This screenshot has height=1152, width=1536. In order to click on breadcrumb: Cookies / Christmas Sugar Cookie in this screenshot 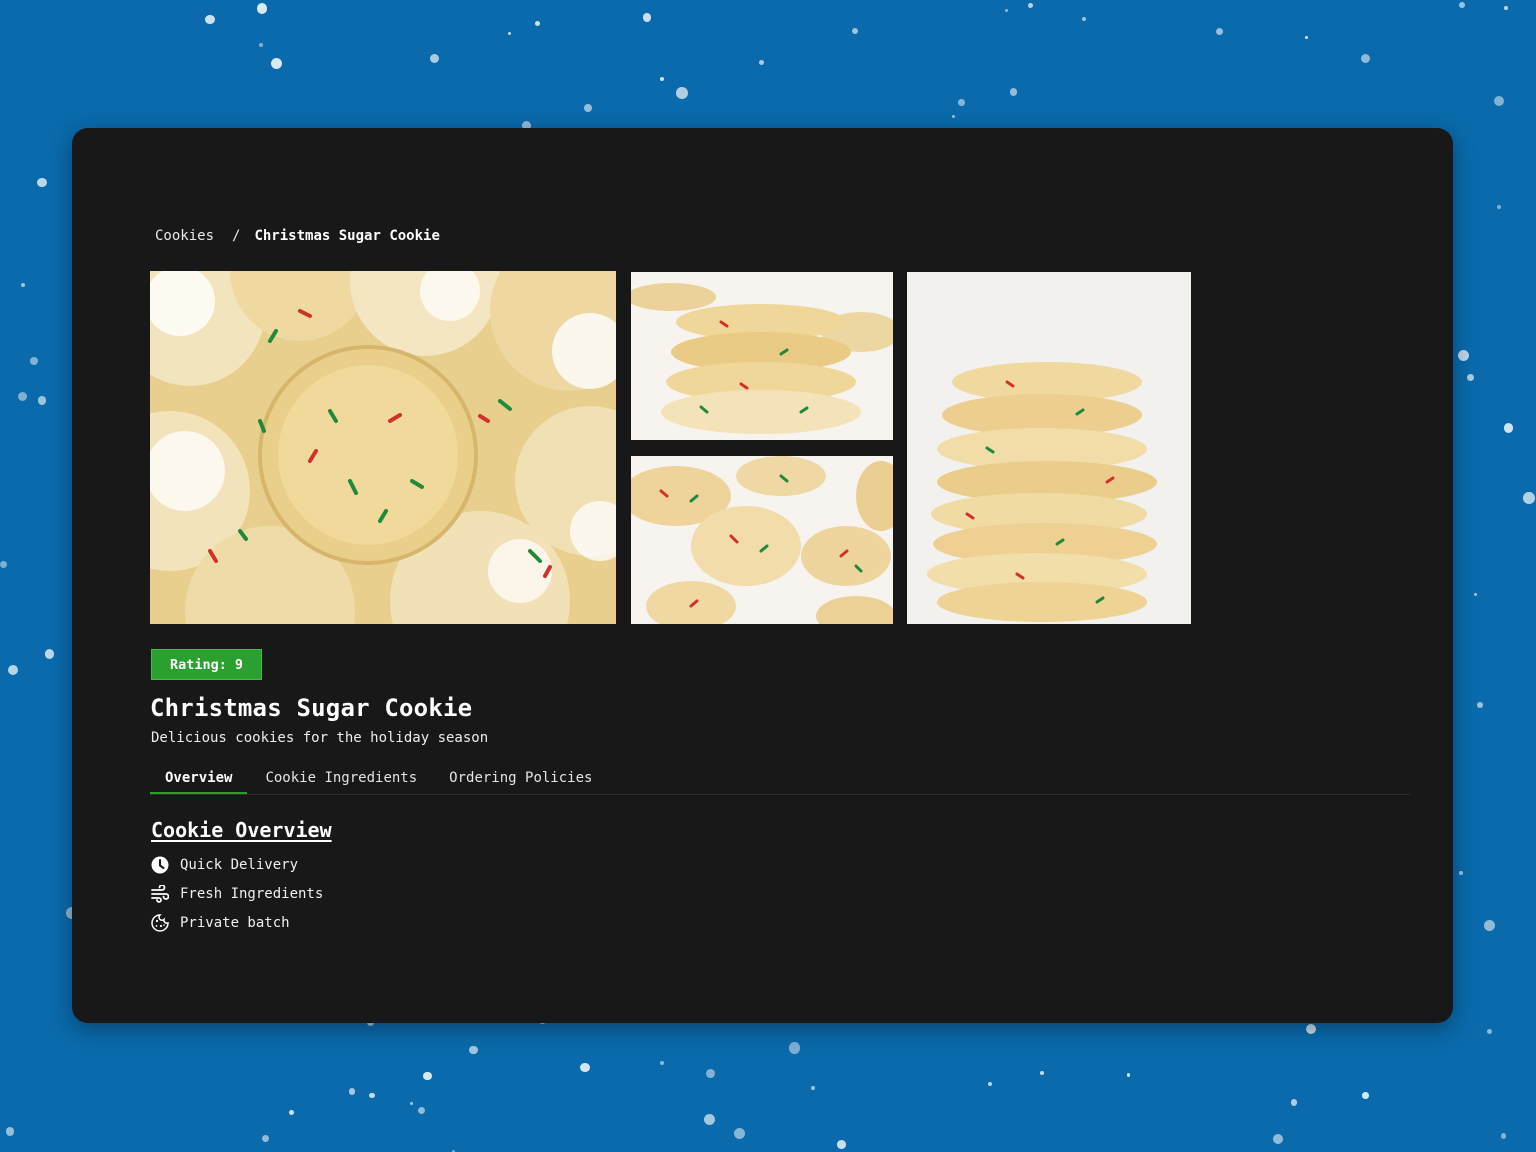, I will do `click(297, 236)`.